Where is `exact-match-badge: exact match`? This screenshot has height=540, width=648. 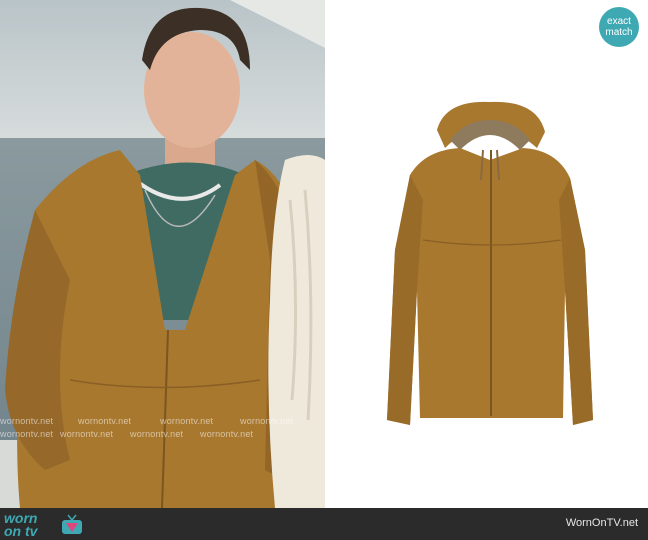 exact-match-badge: exact match is located at coordinates (619, 27).